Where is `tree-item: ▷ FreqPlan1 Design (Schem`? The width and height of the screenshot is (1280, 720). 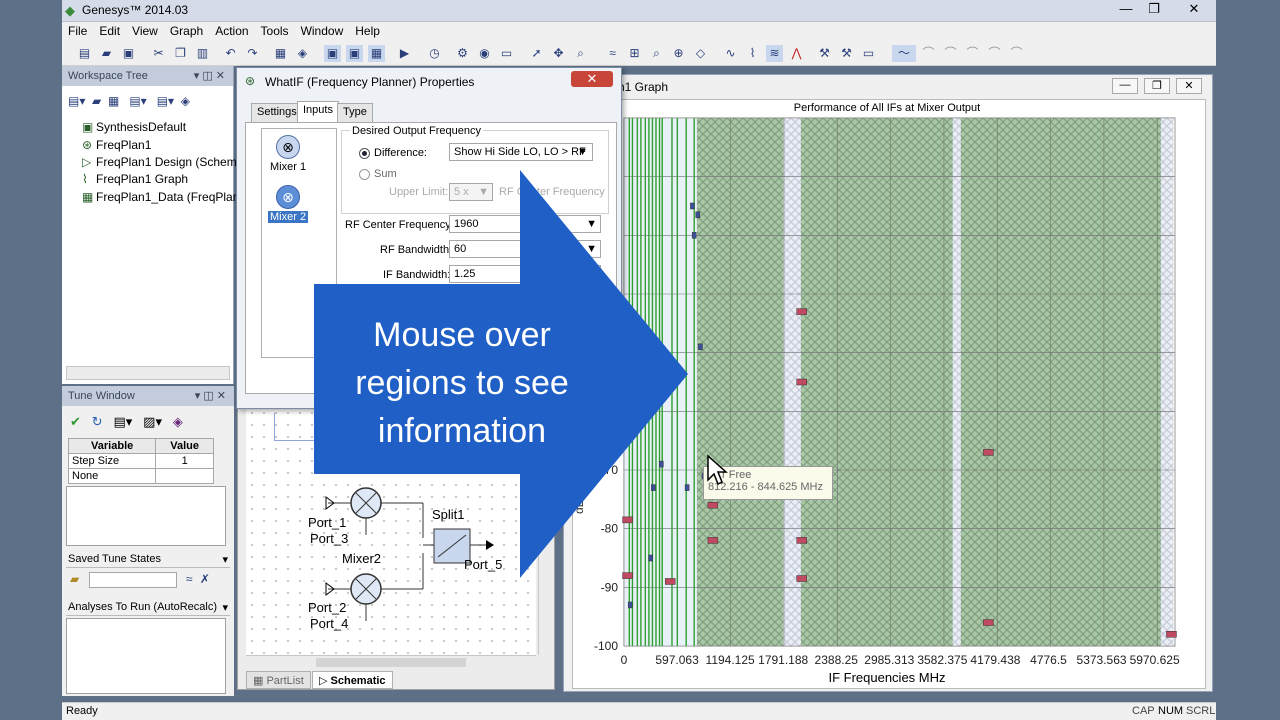 tree-item: ▷ FreqPlan1 Design (Schem is located at coordinates (159, 162).